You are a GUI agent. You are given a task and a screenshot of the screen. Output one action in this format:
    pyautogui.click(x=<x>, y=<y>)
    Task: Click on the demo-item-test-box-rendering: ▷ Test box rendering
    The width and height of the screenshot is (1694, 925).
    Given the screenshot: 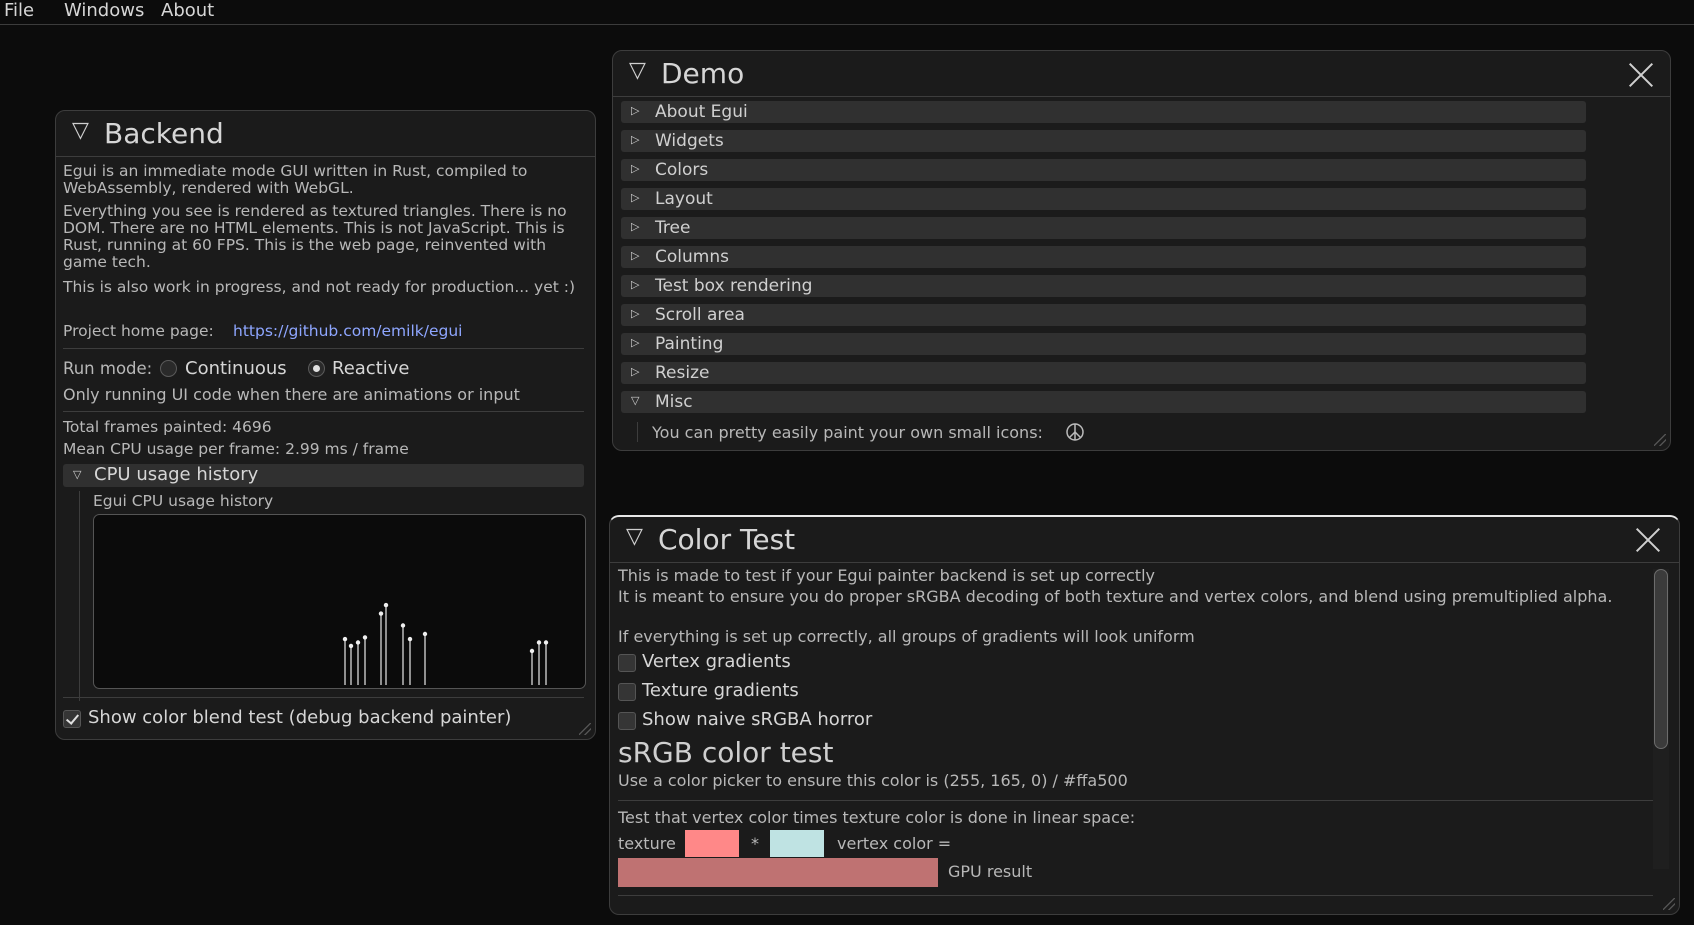 What is the action you would take?
    pyautogui.click(x=1103, y=286)
    